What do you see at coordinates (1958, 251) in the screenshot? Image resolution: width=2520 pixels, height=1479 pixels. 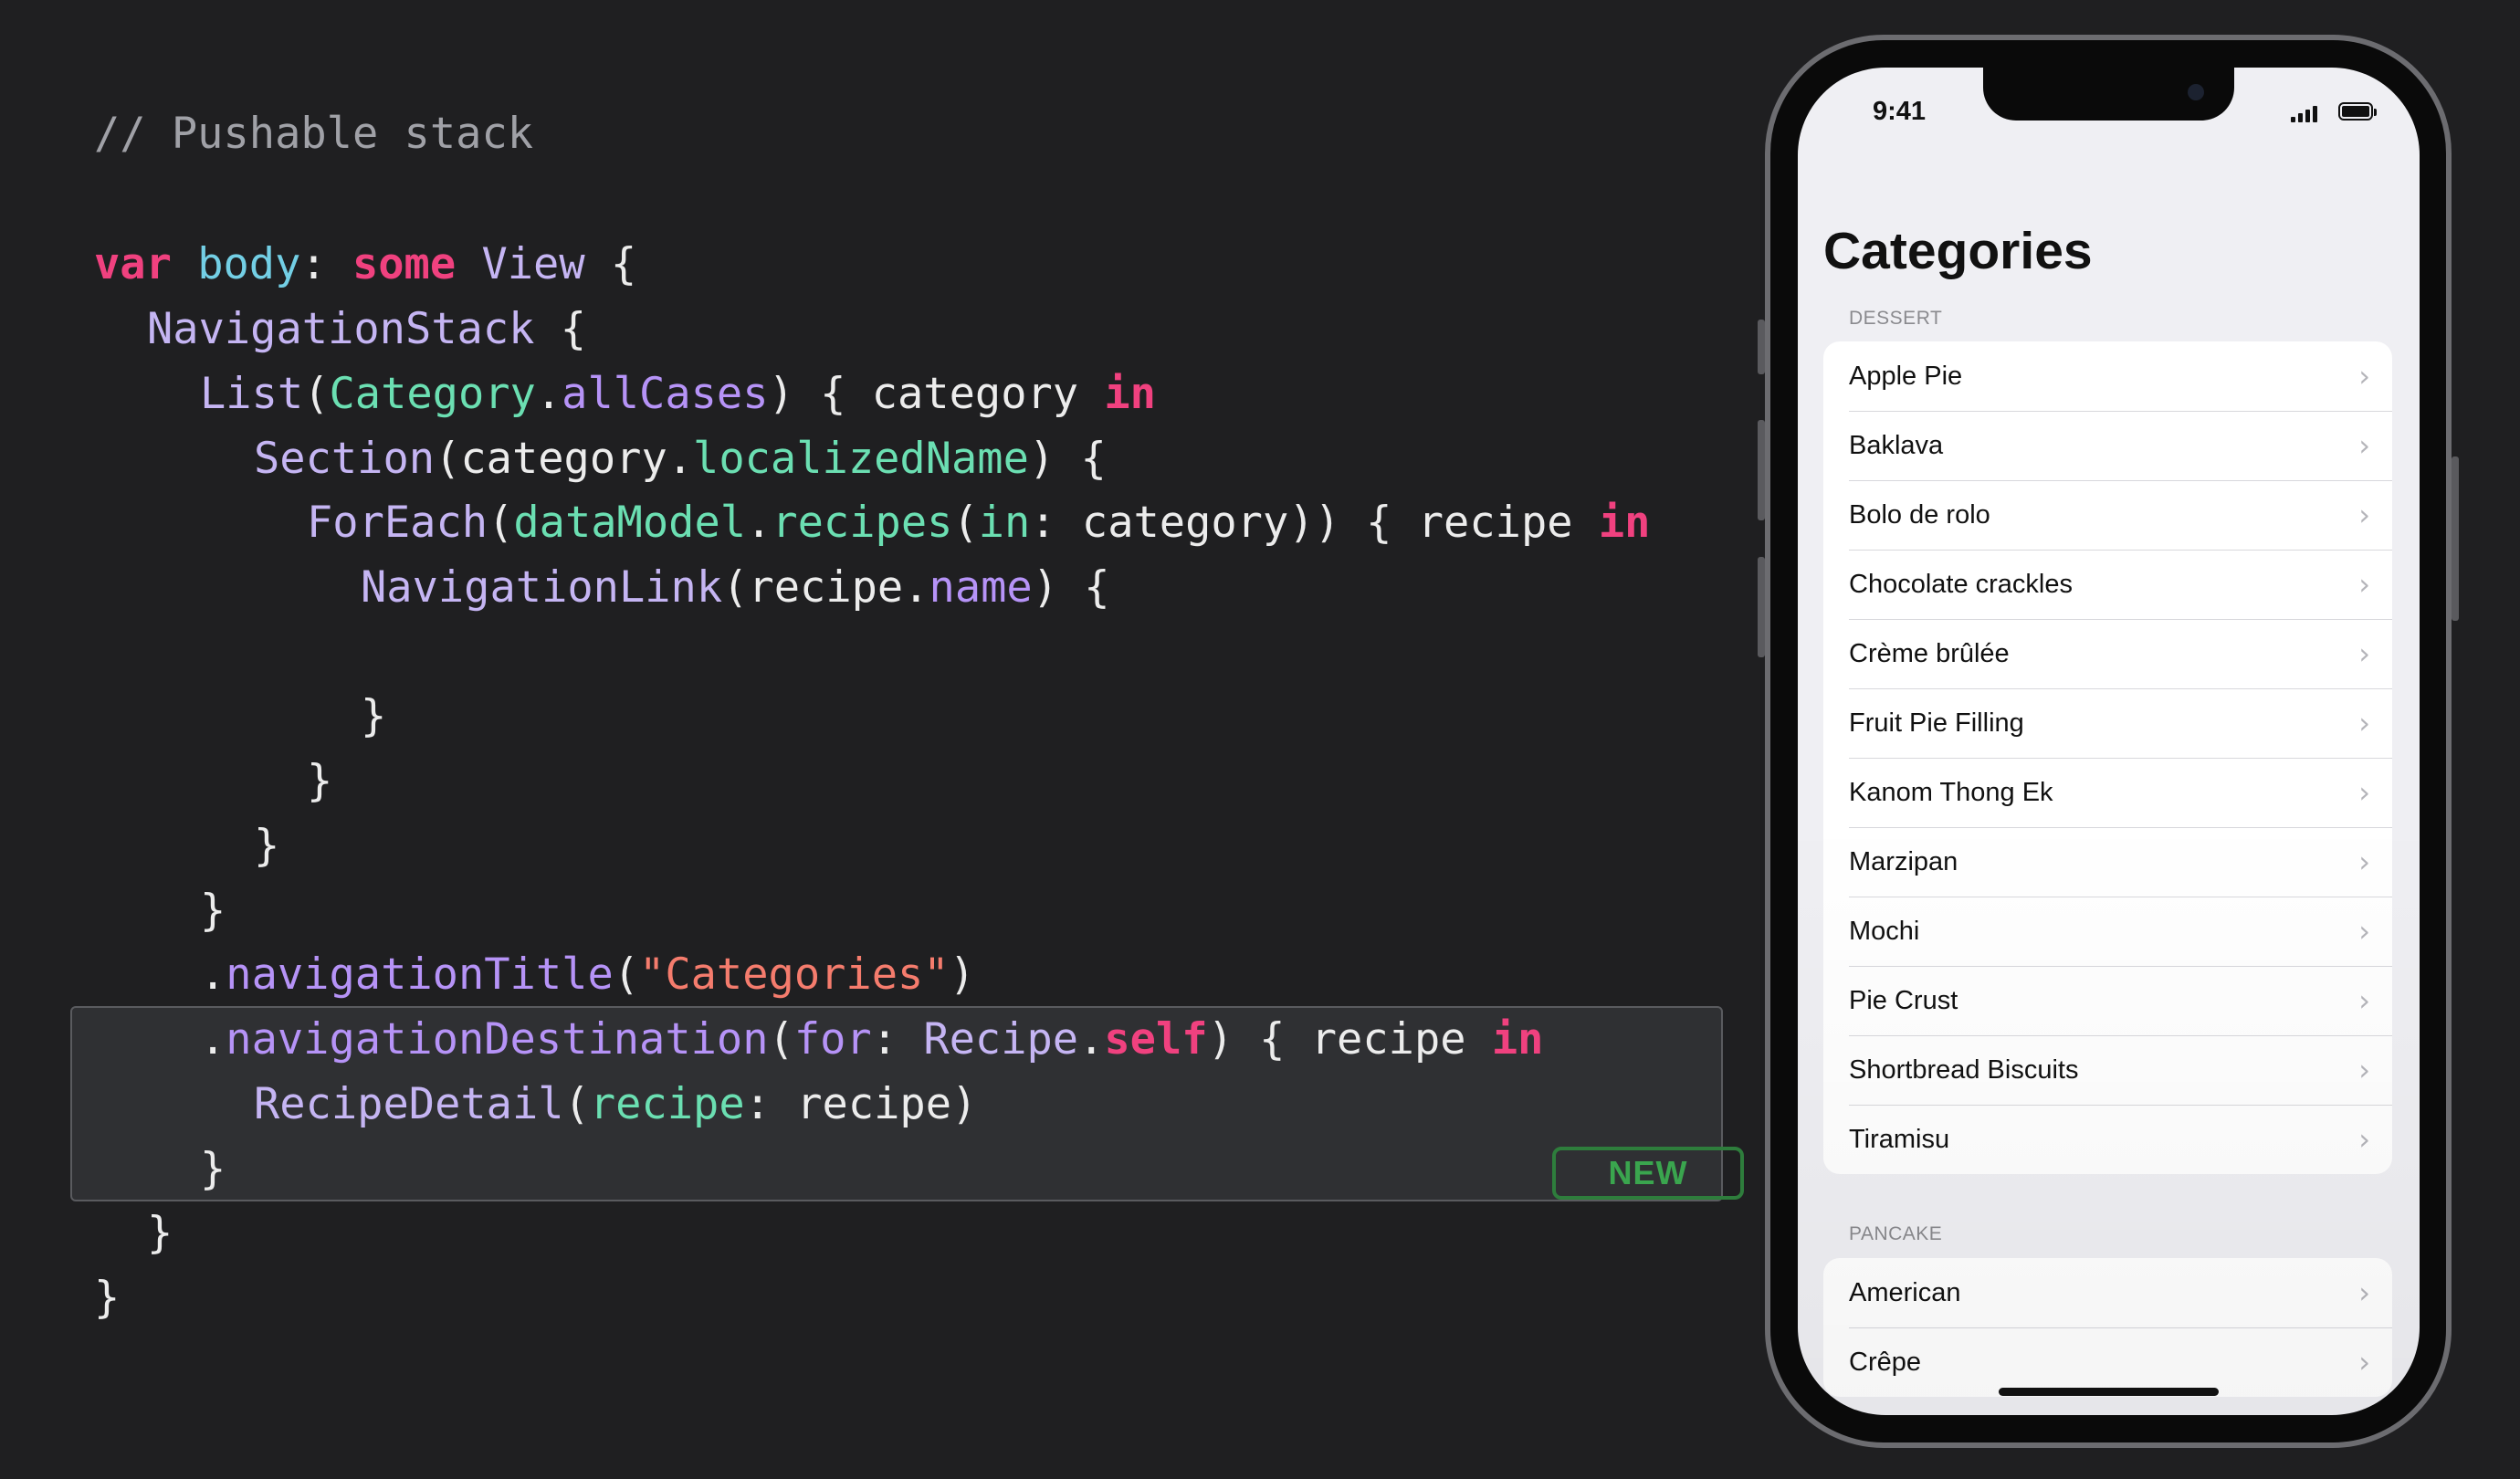 I see `nav-title: Categories` at bounding box center [1958, 251].